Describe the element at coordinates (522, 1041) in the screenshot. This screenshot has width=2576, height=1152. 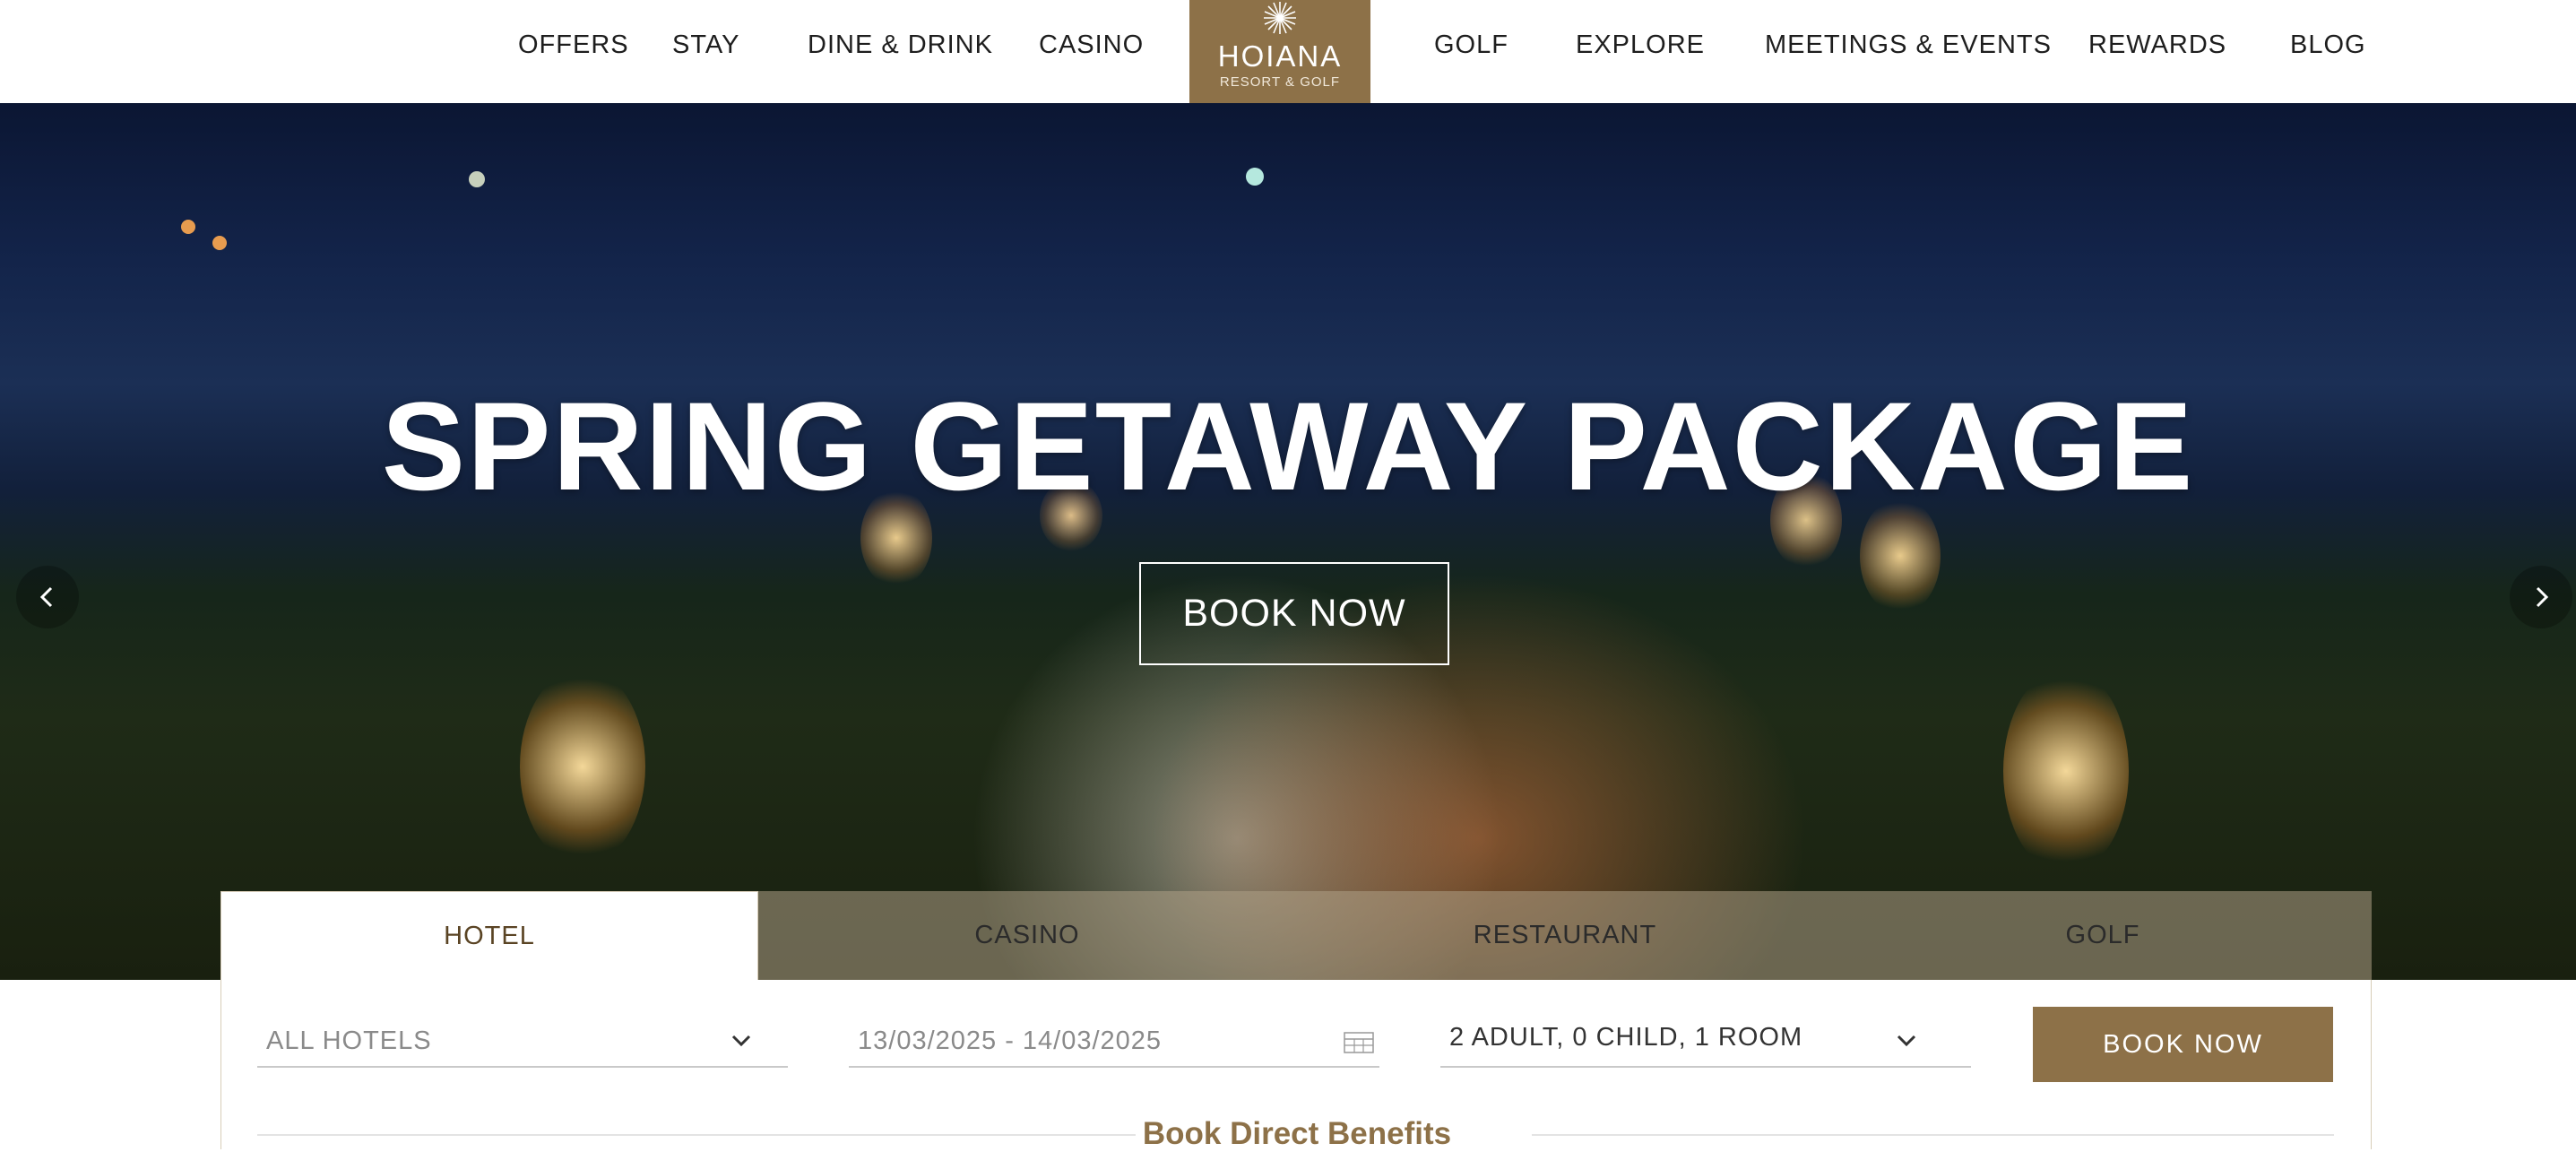
I see `hotel-select: ALL HOTELS` at that location.